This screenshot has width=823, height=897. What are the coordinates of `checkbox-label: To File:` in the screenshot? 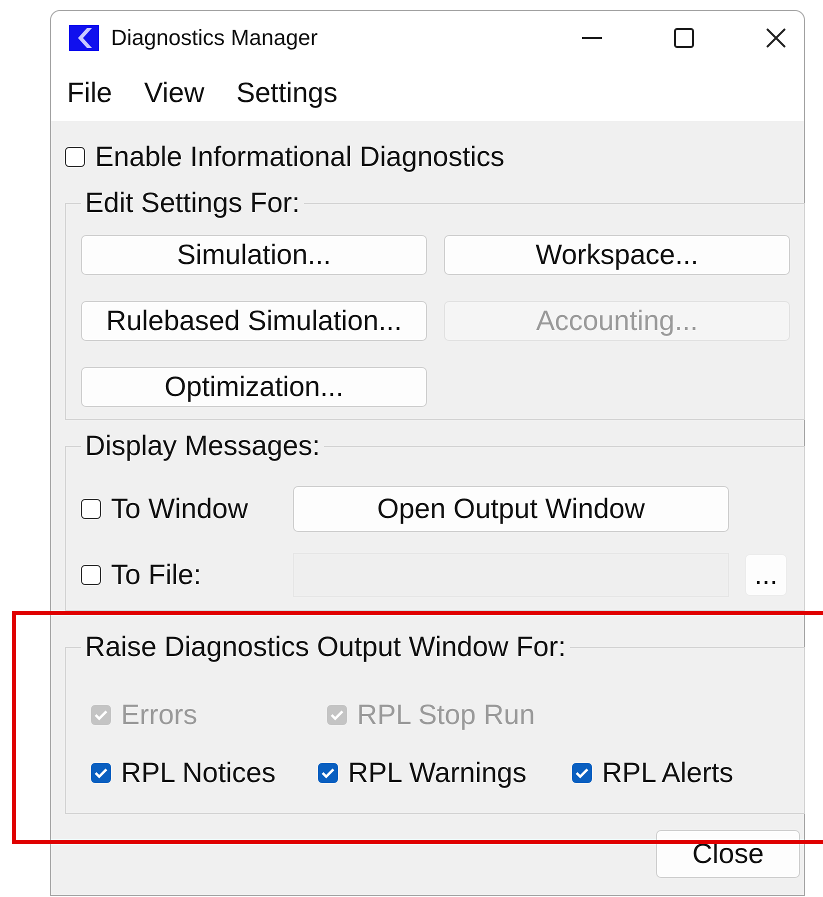 It's located at (156, 575).